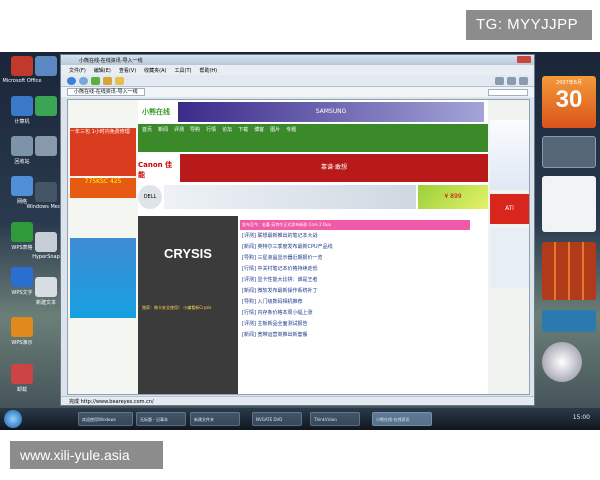 This screenshot has width=600, height=480. I want to click on price-badge: ¥ 899, so click(453, 197).